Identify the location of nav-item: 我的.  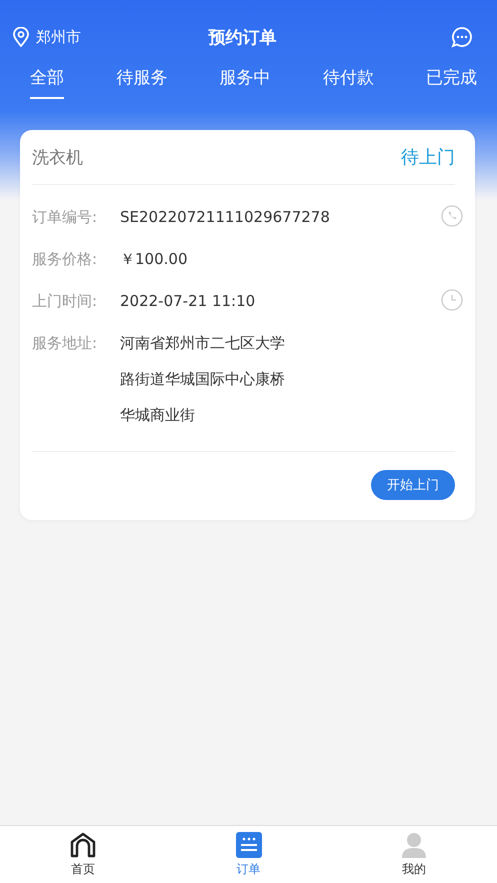
(414, 854).